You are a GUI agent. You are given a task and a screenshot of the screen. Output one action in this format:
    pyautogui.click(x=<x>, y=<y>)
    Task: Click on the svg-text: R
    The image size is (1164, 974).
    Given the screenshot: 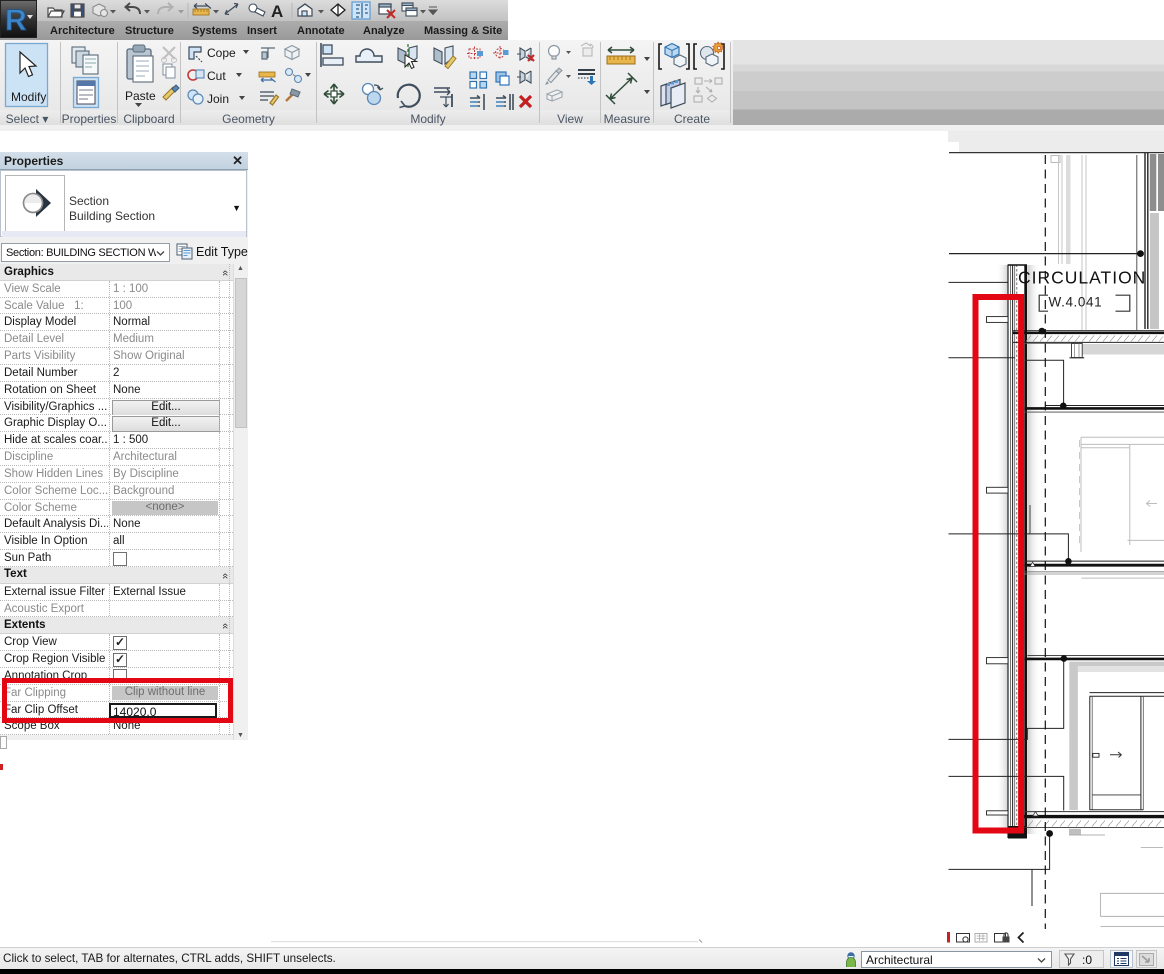 What is the action you would take?
    pyautogui.click(x=16, y=20)
    